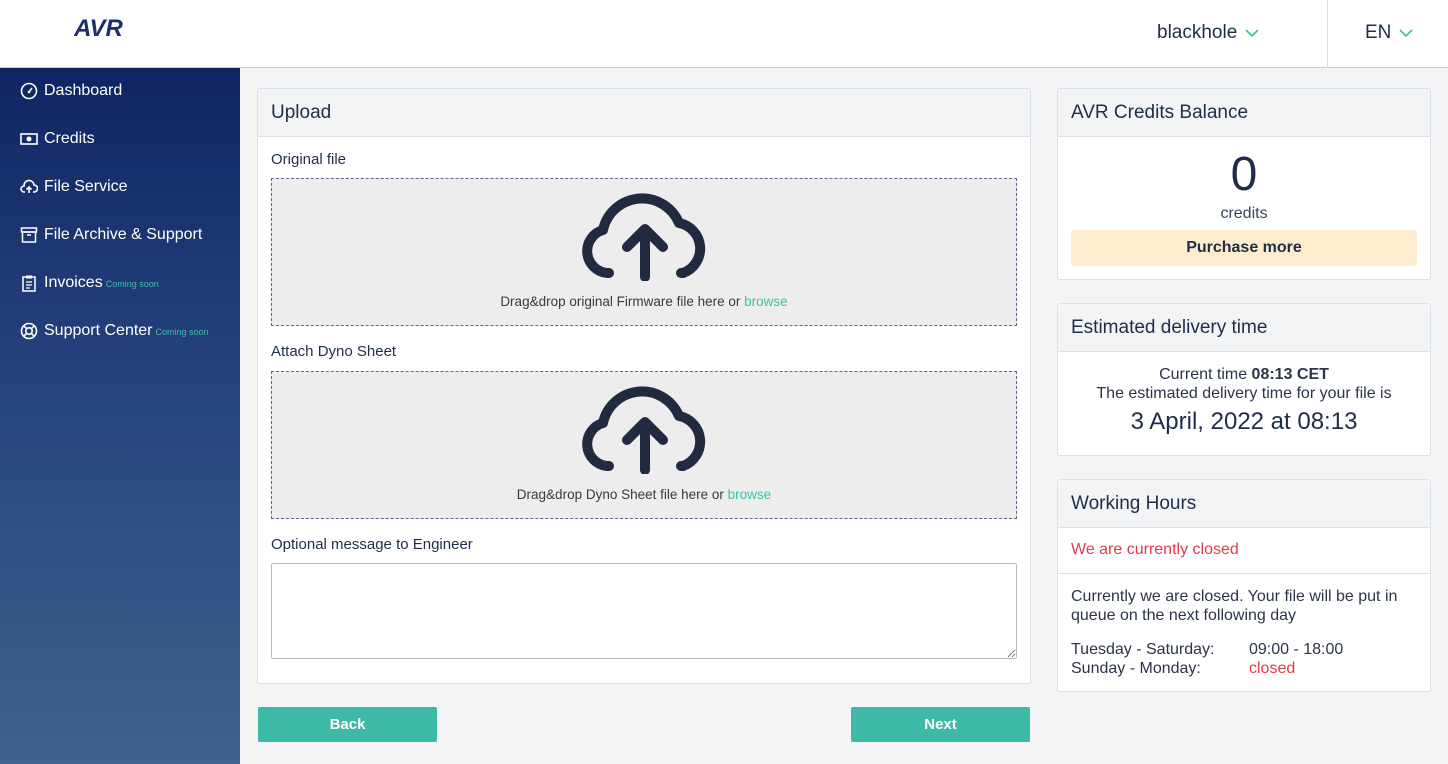  I want to click on sidebar-item-label: Invoices, so click(73, 282).